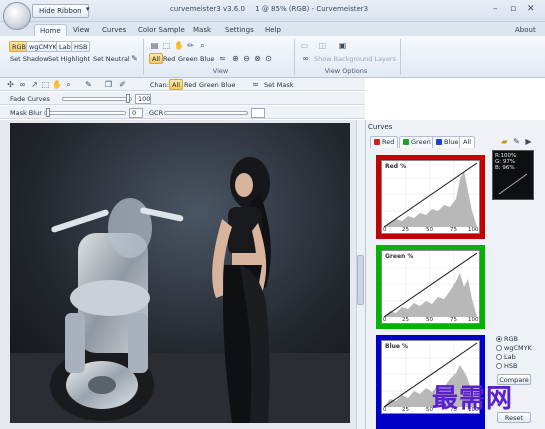 The height and width of the screenshot is (429, 545). I want to click on mode-radio-hsb: HSB, so click(506, 366).